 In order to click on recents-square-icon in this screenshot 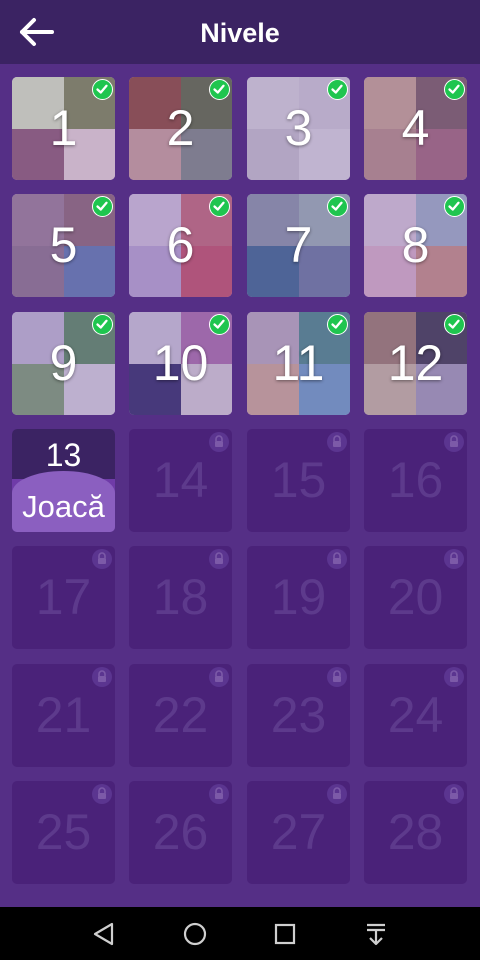, I will do `click(285, 934)`.